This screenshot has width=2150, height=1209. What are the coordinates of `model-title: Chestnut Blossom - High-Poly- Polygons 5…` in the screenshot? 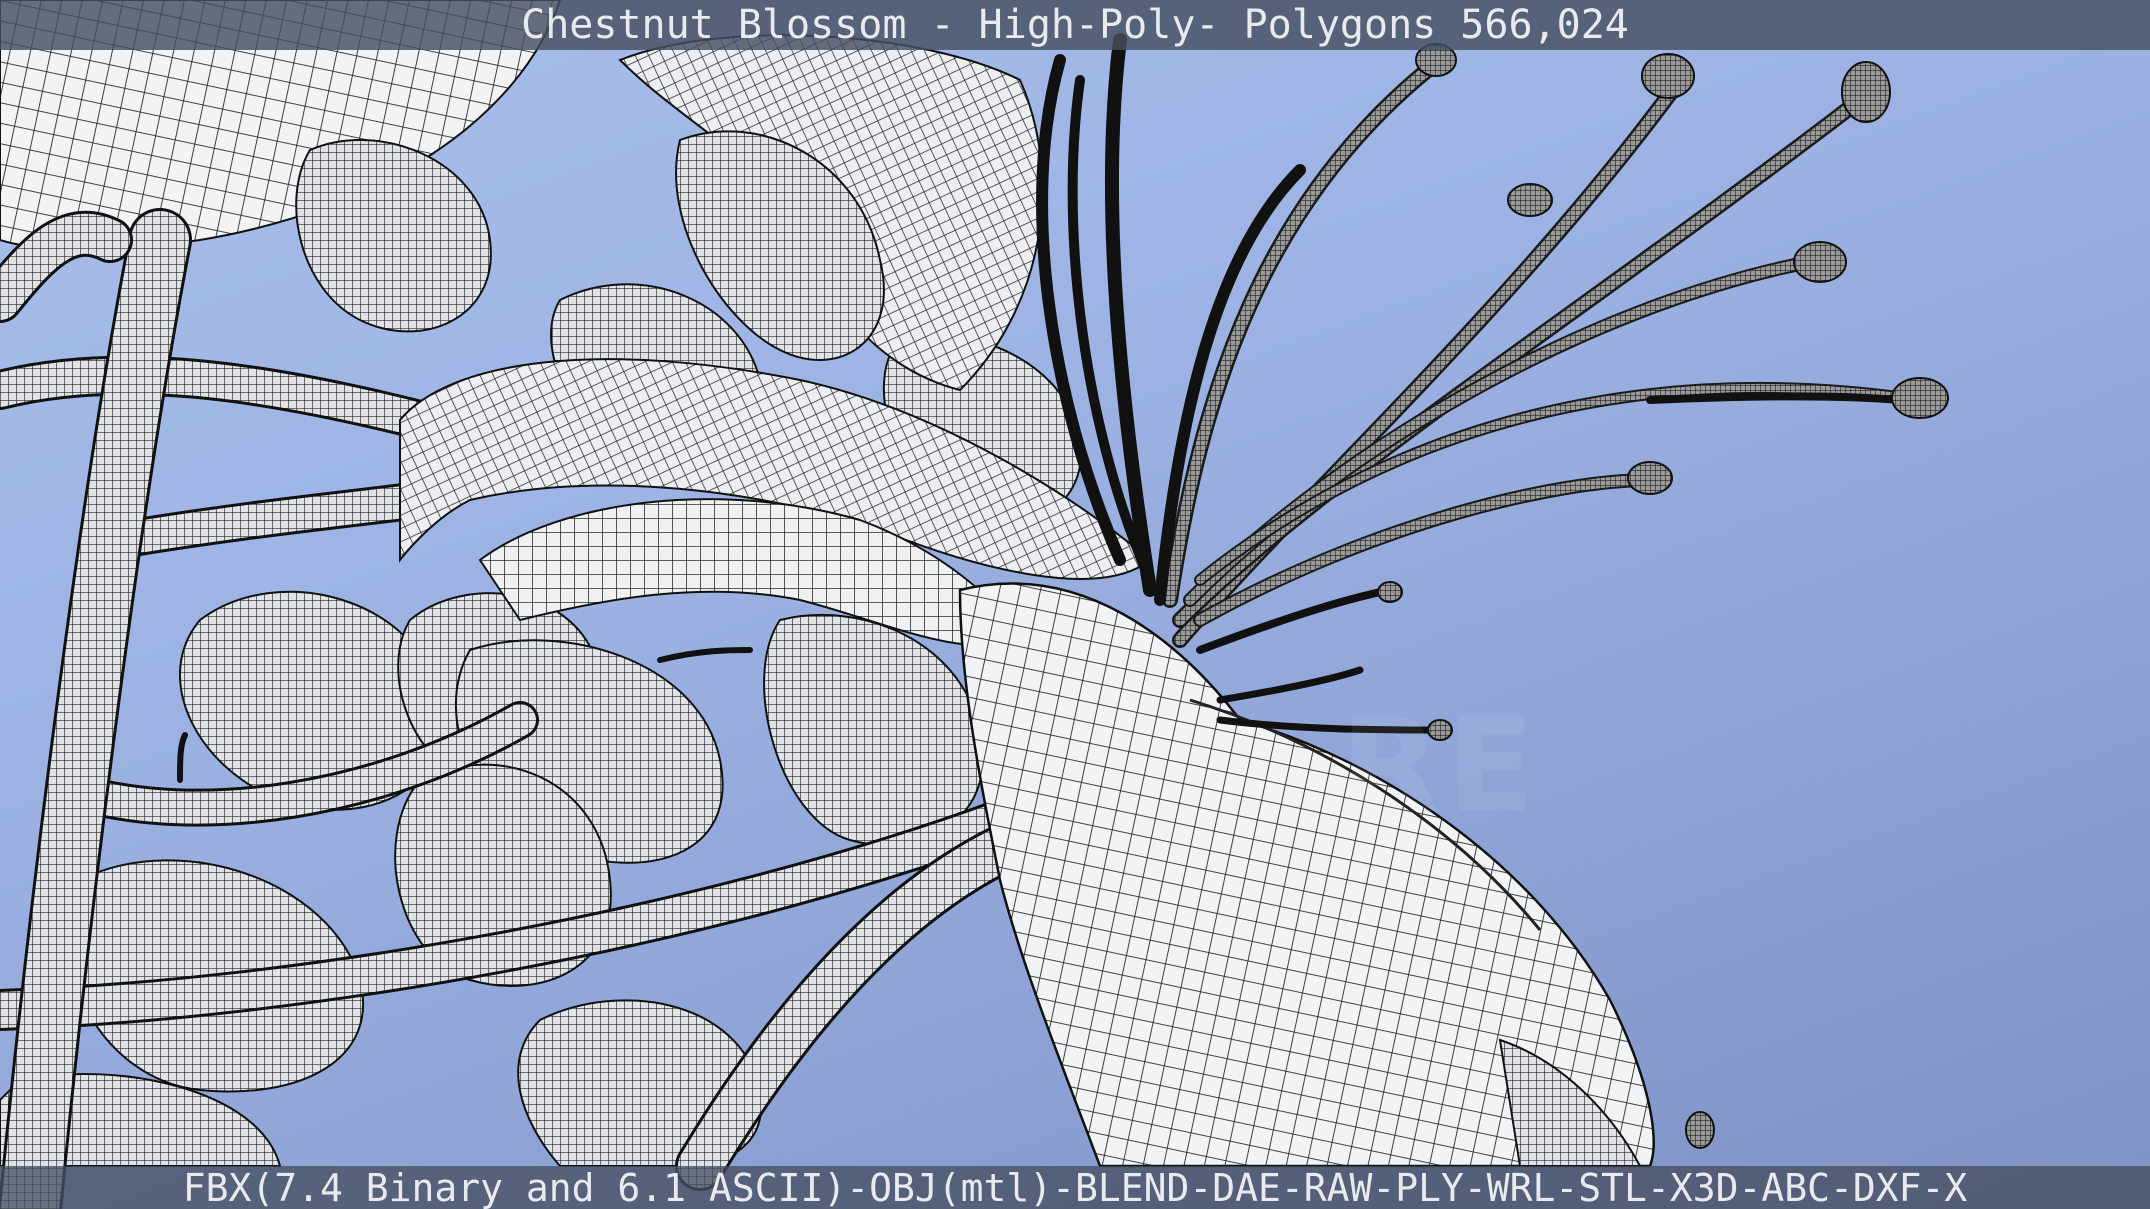 It's located at (1075, 25).